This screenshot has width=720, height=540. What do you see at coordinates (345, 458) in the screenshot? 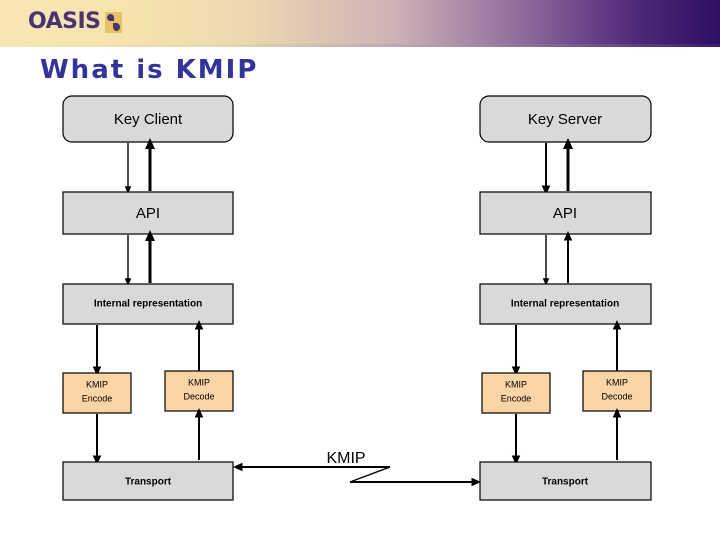
I see `kmip-protocol-label: KMIP` at bounding box center [345, 458].